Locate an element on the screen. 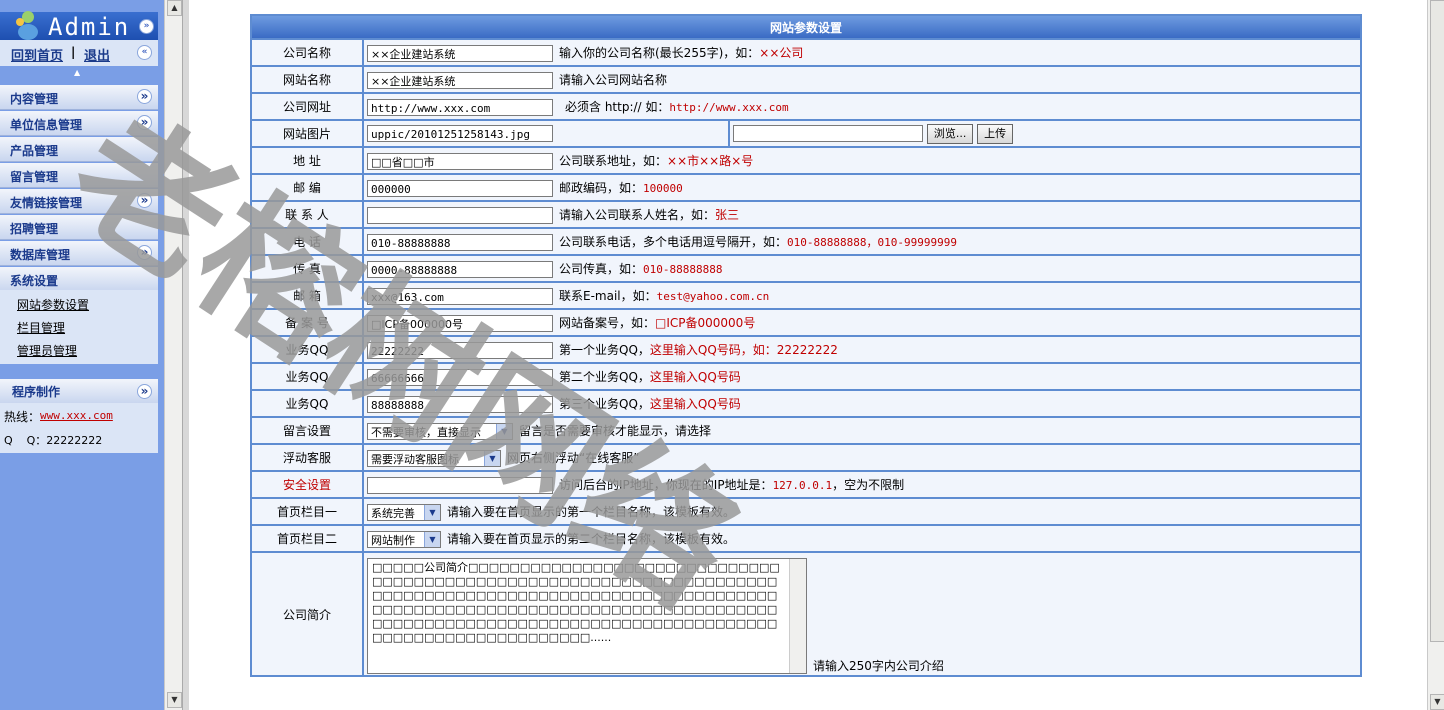 The image size is (1444, 710). home-link: 回到首页 is located at coordinates (37, 54).